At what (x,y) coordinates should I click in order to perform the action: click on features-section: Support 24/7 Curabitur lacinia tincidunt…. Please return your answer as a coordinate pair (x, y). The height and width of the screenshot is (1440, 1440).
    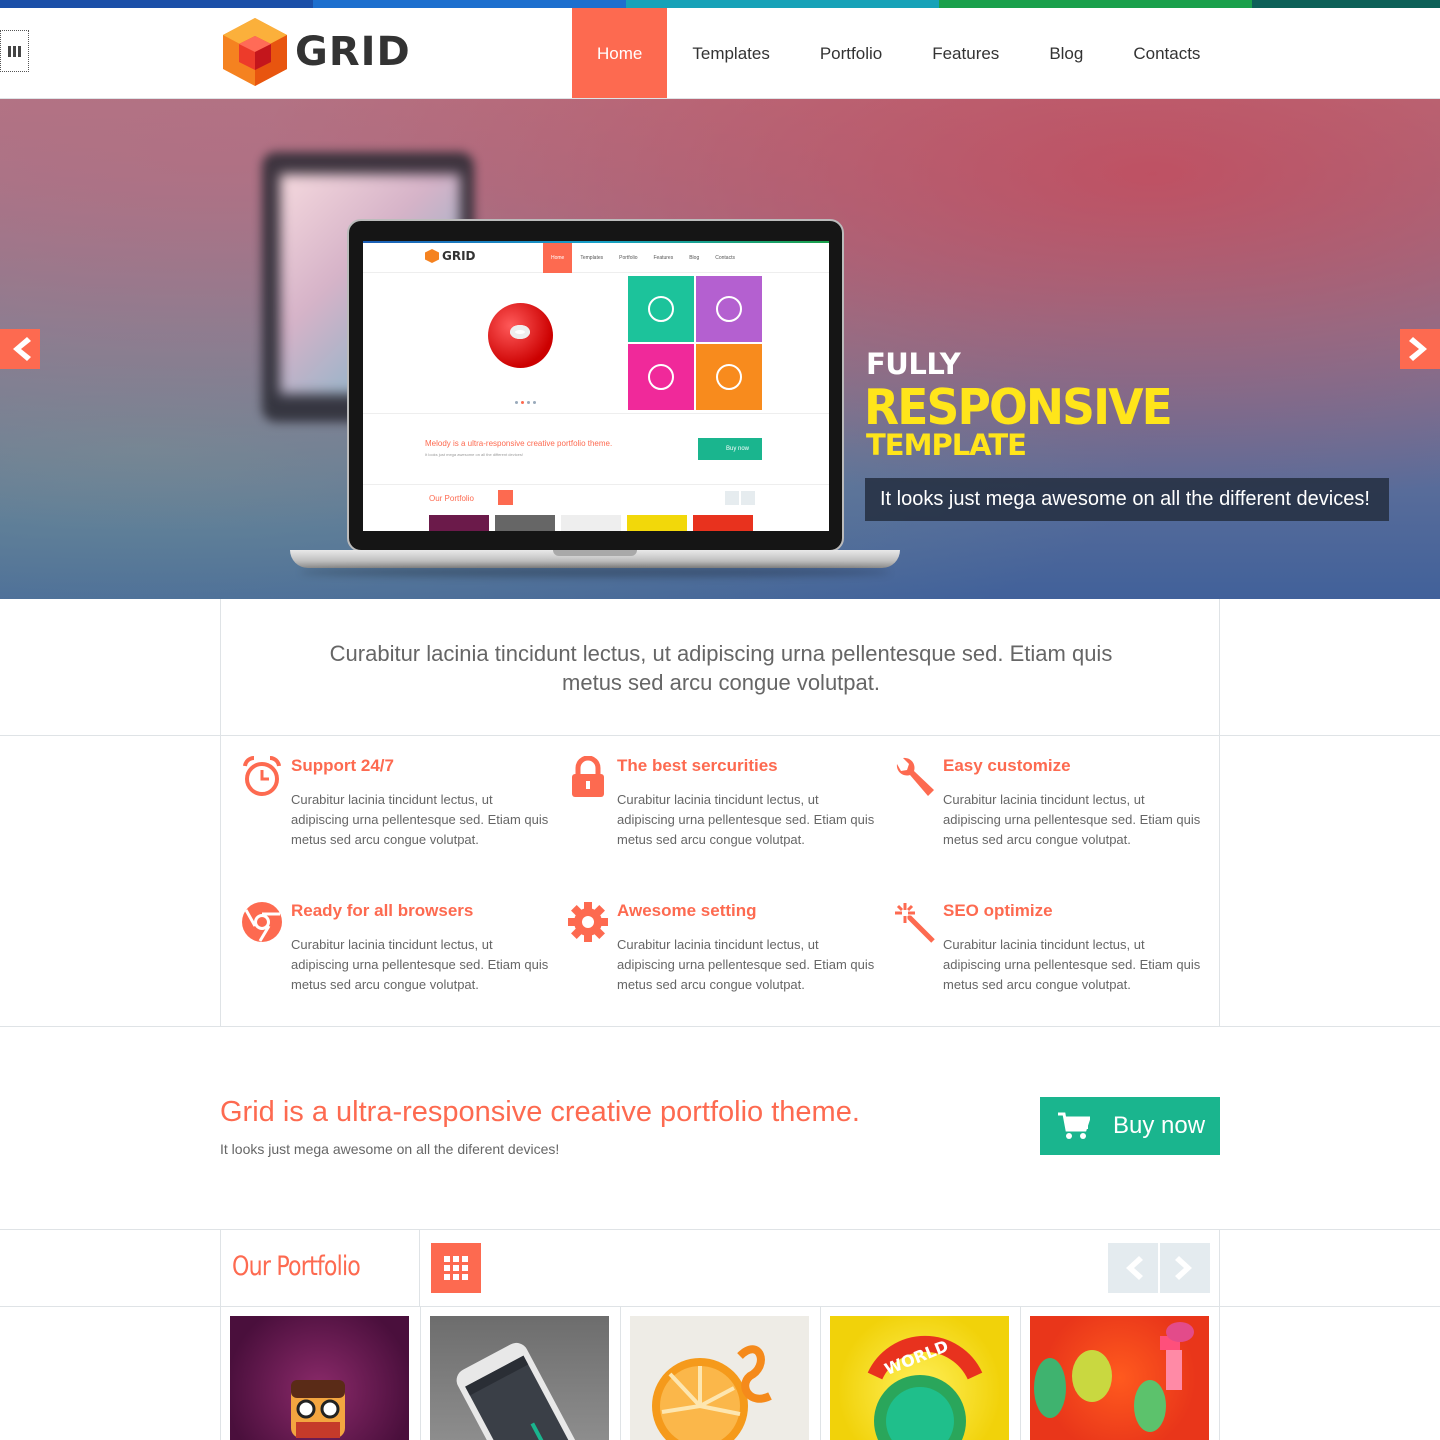
    Looking at the image, I should click on (720, 881).